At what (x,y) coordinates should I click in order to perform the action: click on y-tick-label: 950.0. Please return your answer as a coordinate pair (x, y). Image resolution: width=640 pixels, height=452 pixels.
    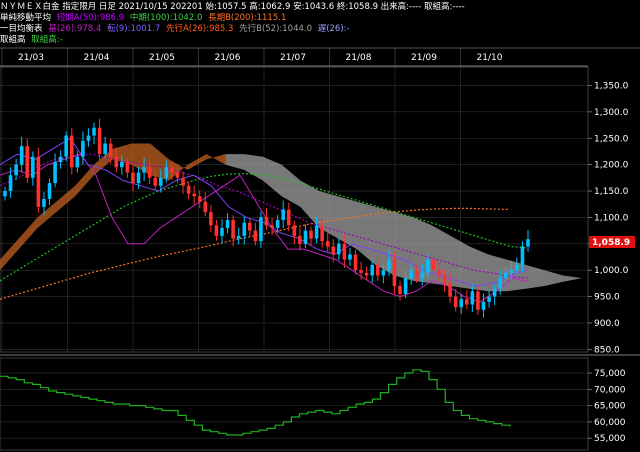
    Looking at the image, I should click on (607, 298).